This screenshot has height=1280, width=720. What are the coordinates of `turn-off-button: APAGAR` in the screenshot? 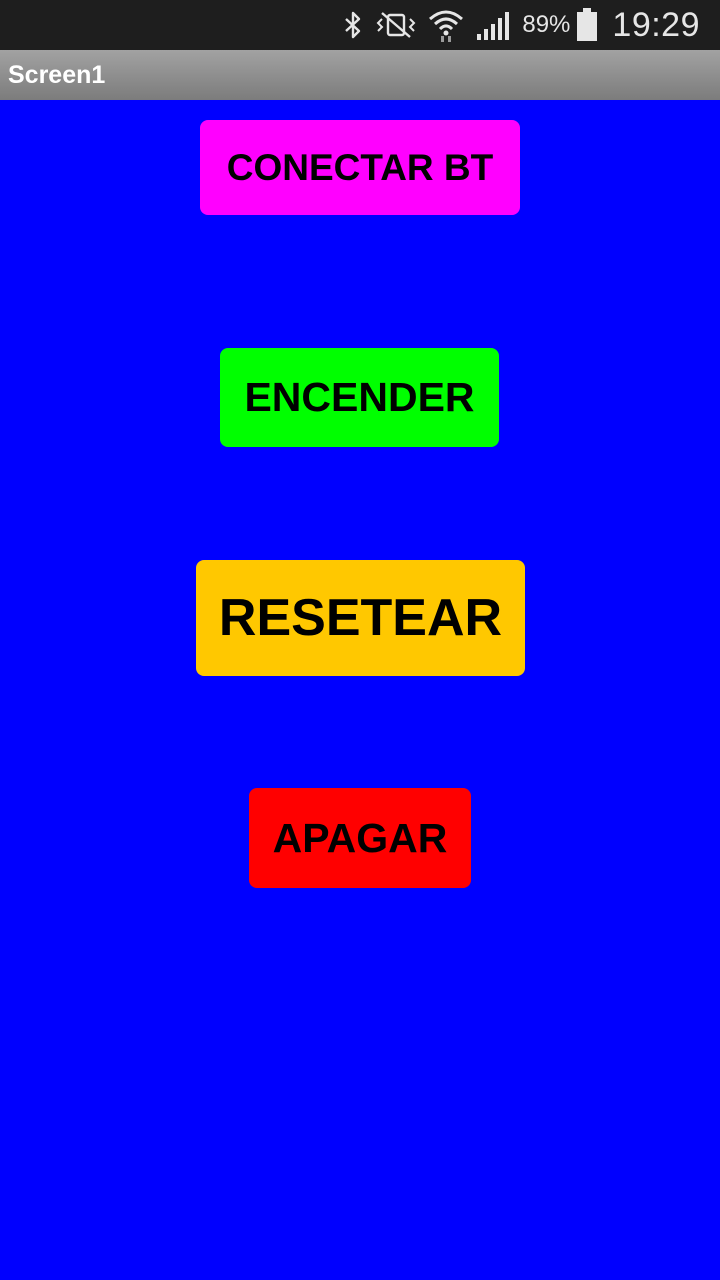 It's located at (360, 838).